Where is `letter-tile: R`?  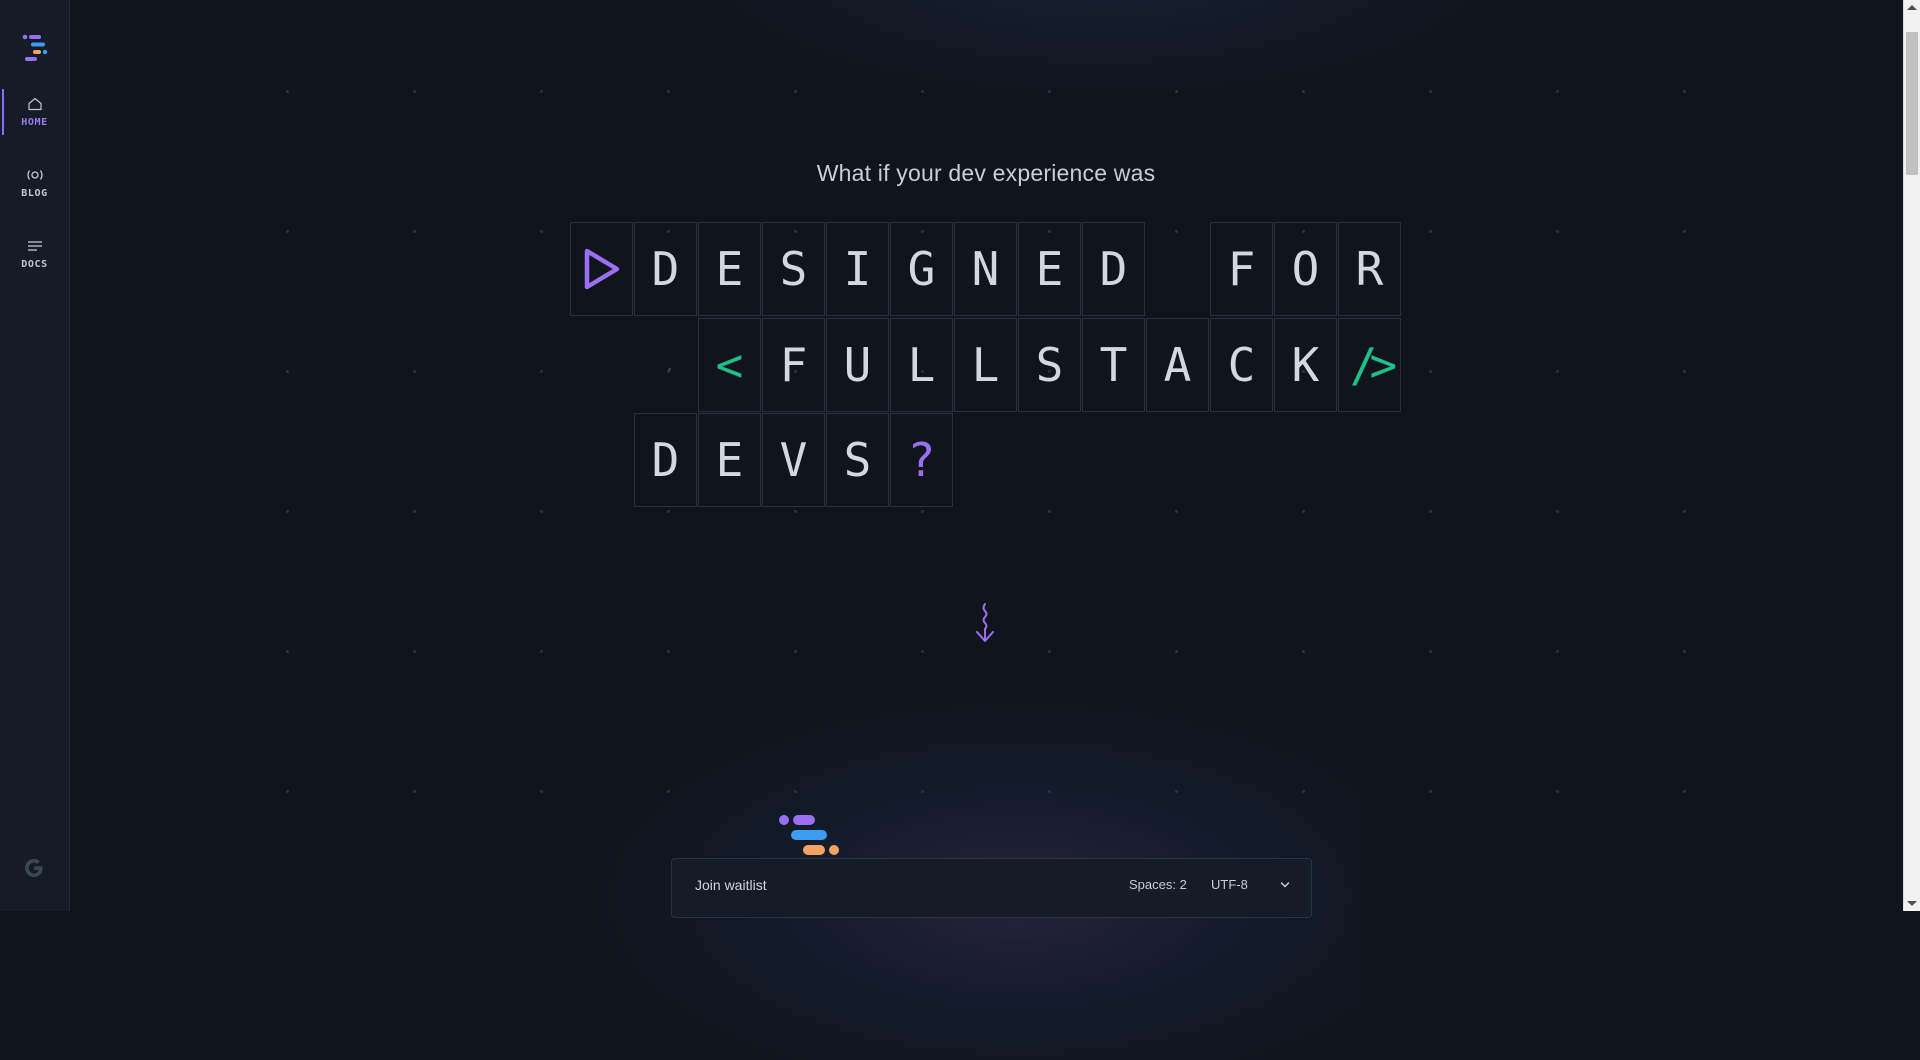 letter-tile: R is located at coordinates (1369, 269).